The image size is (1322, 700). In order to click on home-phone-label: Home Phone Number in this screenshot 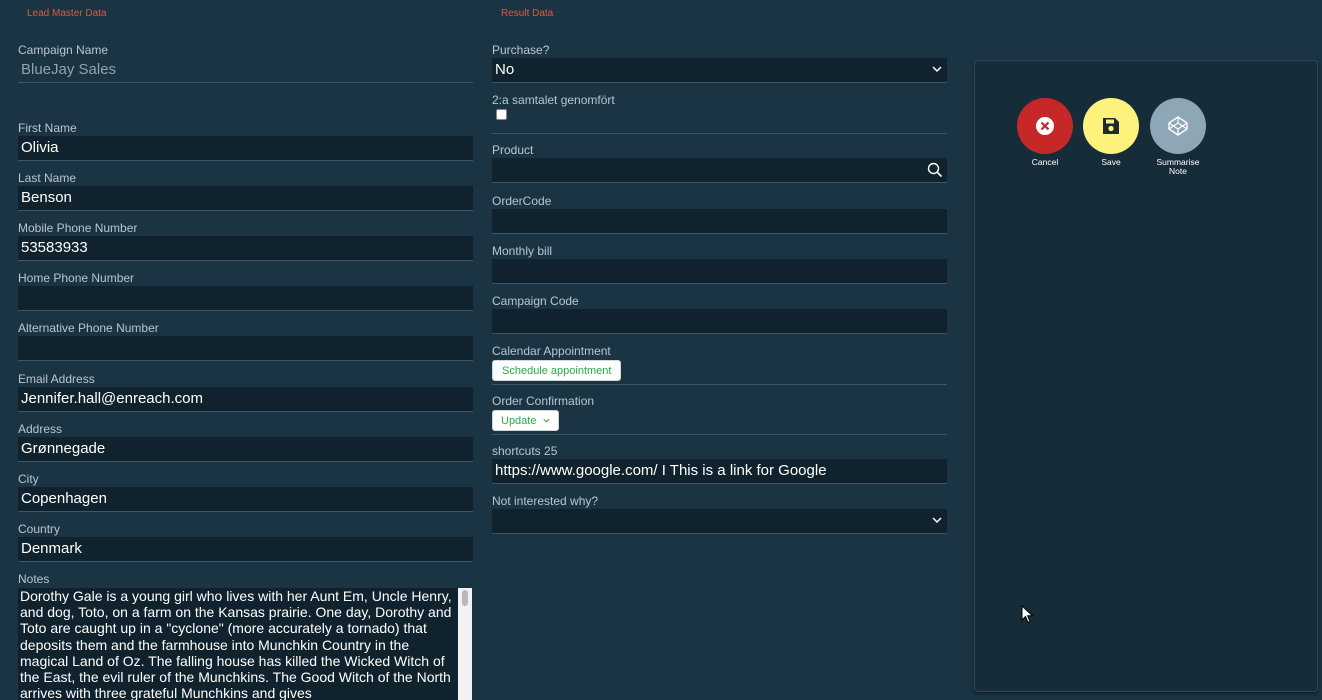, I will do `click(76, 278)`.